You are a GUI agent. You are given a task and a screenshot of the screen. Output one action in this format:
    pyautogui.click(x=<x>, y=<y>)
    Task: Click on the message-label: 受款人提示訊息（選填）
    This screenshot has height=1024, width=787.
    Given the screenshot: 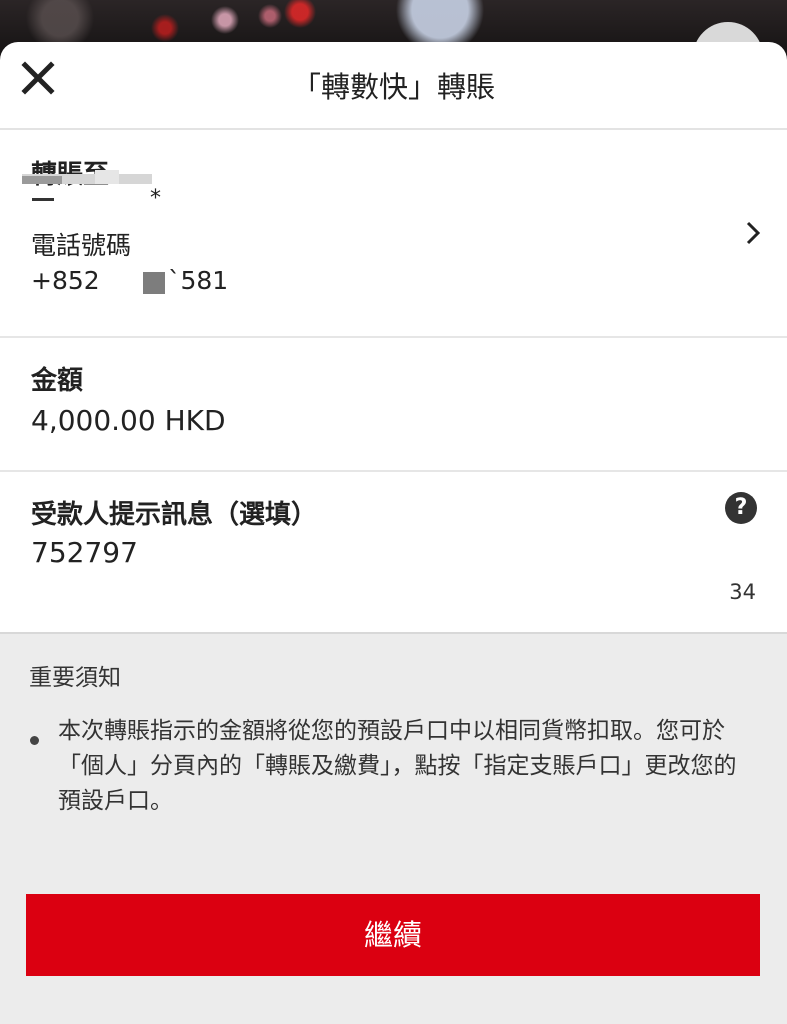 What is the action you would take?
    pyautogui.click(x=174, y=515)
    